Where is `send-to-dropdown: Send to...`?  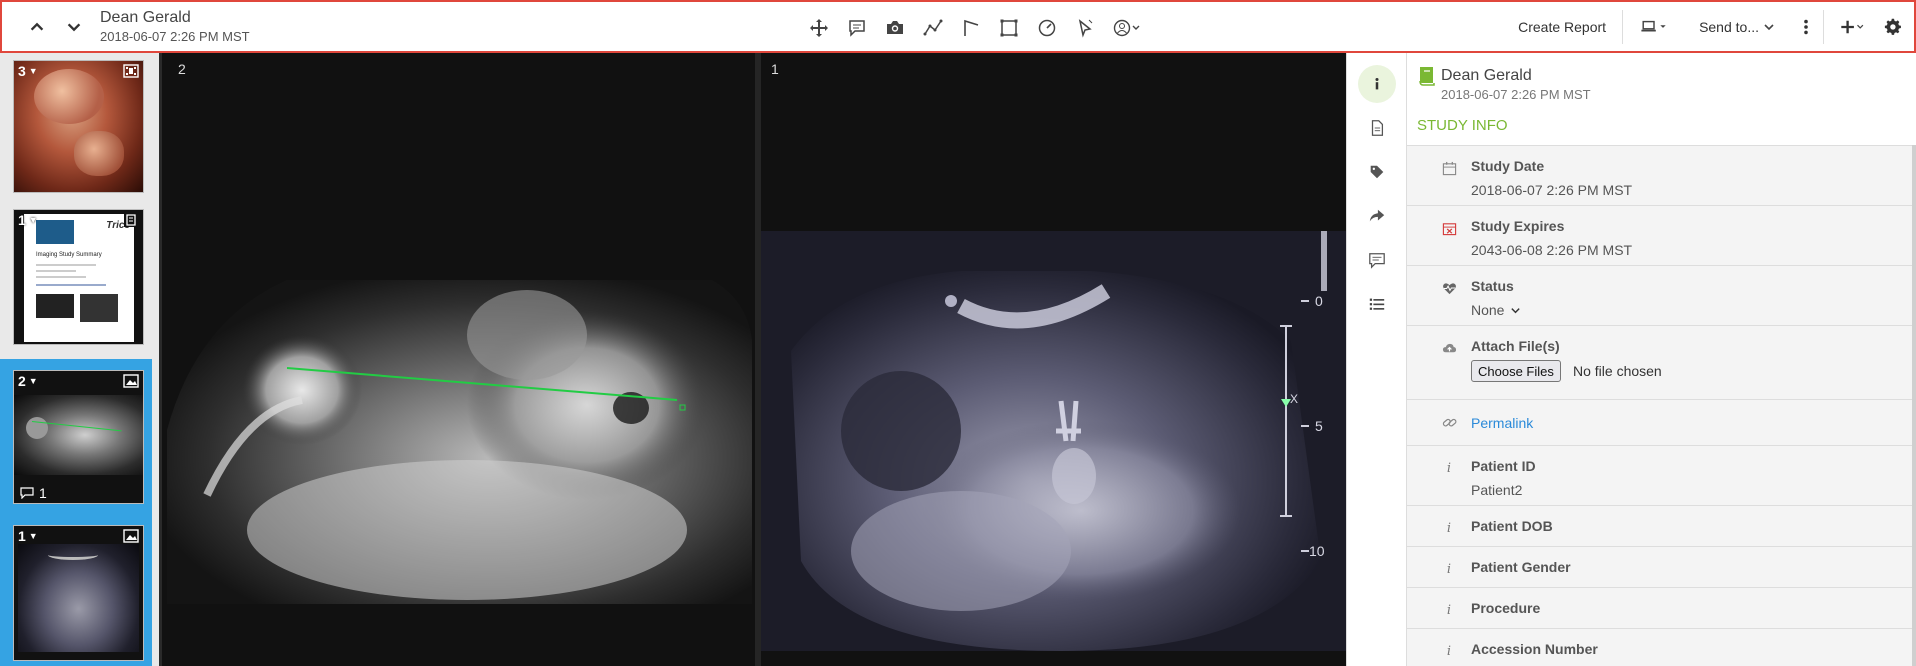
send-to-dropdown: Send to... is located at coordinates (1737, 27).